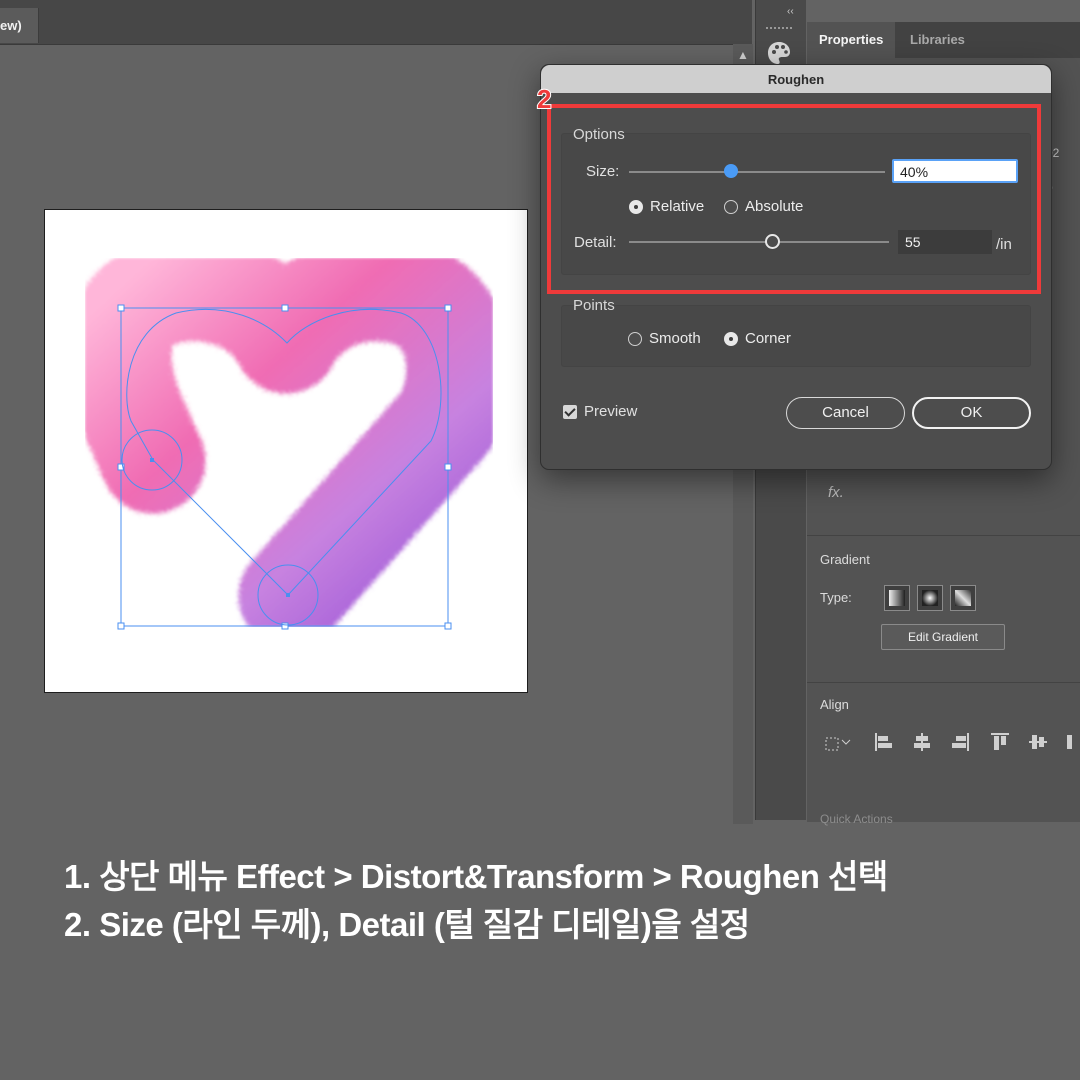 The width and height of the screenshot is (1080, 1080). Describe the element at coordinates (1000, 742) in the screenshot. I see `align-top-icon` at that location.